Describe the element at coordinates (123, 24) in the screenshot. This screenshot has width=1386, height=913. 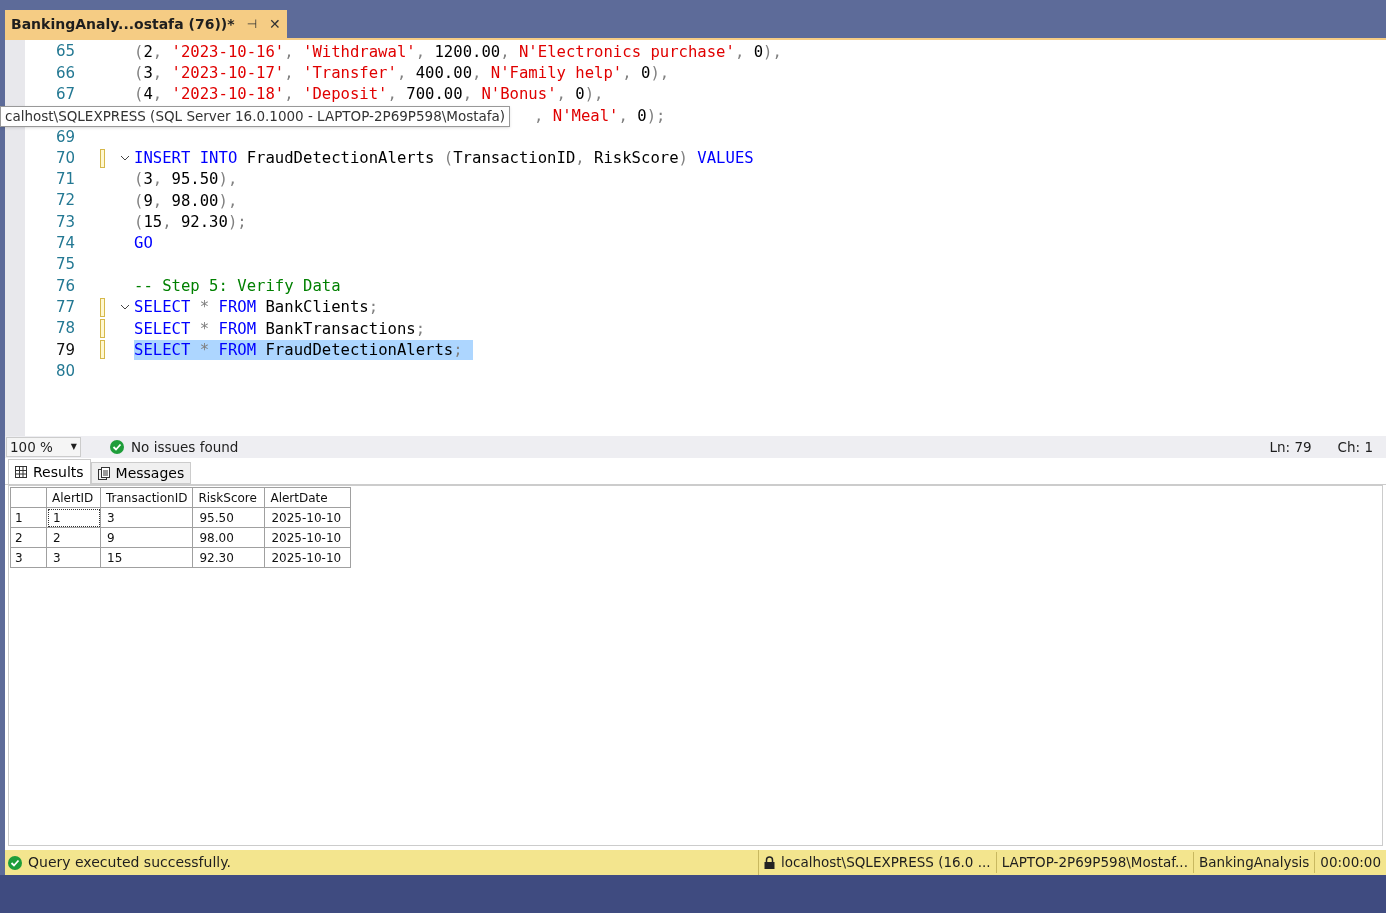
I see `tab-title: BankingAnaly...ostafa (76))*` at that location.